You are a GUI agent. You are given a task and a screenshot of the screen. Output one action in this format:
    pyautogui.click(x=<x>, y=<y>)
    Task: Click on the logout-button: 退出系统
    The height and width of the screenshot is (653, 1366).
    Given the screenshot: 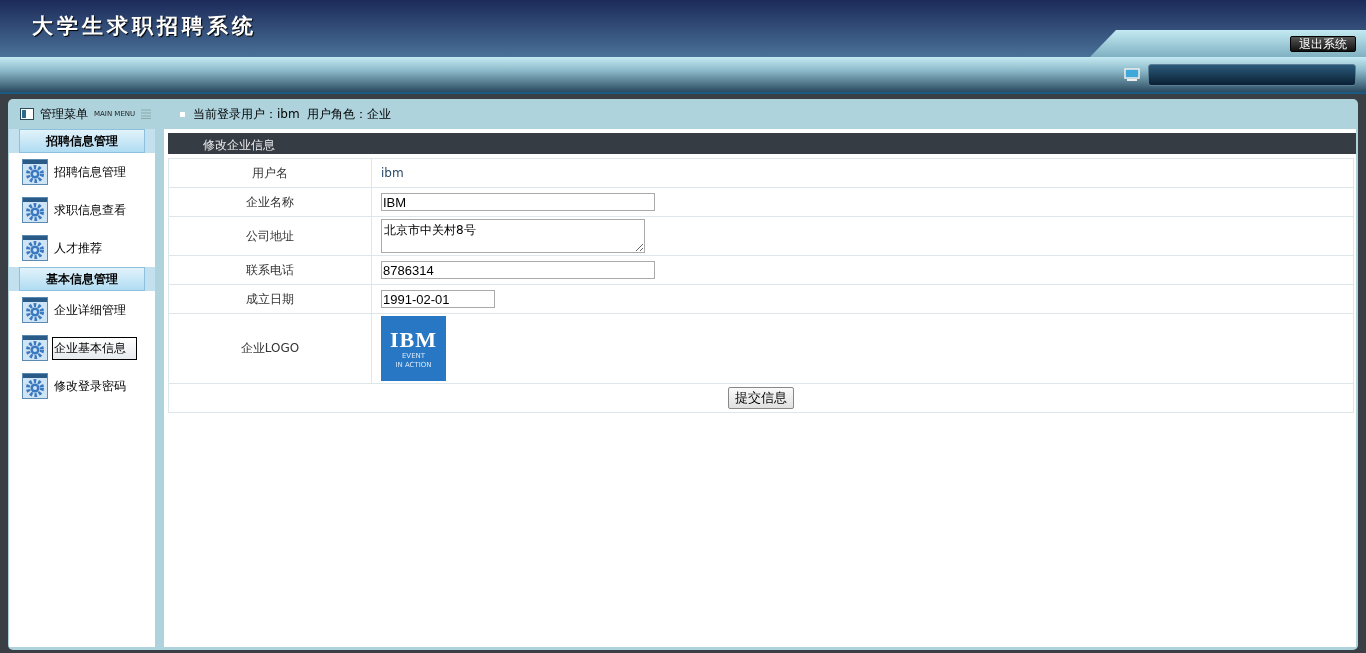 What is the action you would take?
    pyautogui.click(x=1323, y=43)
    